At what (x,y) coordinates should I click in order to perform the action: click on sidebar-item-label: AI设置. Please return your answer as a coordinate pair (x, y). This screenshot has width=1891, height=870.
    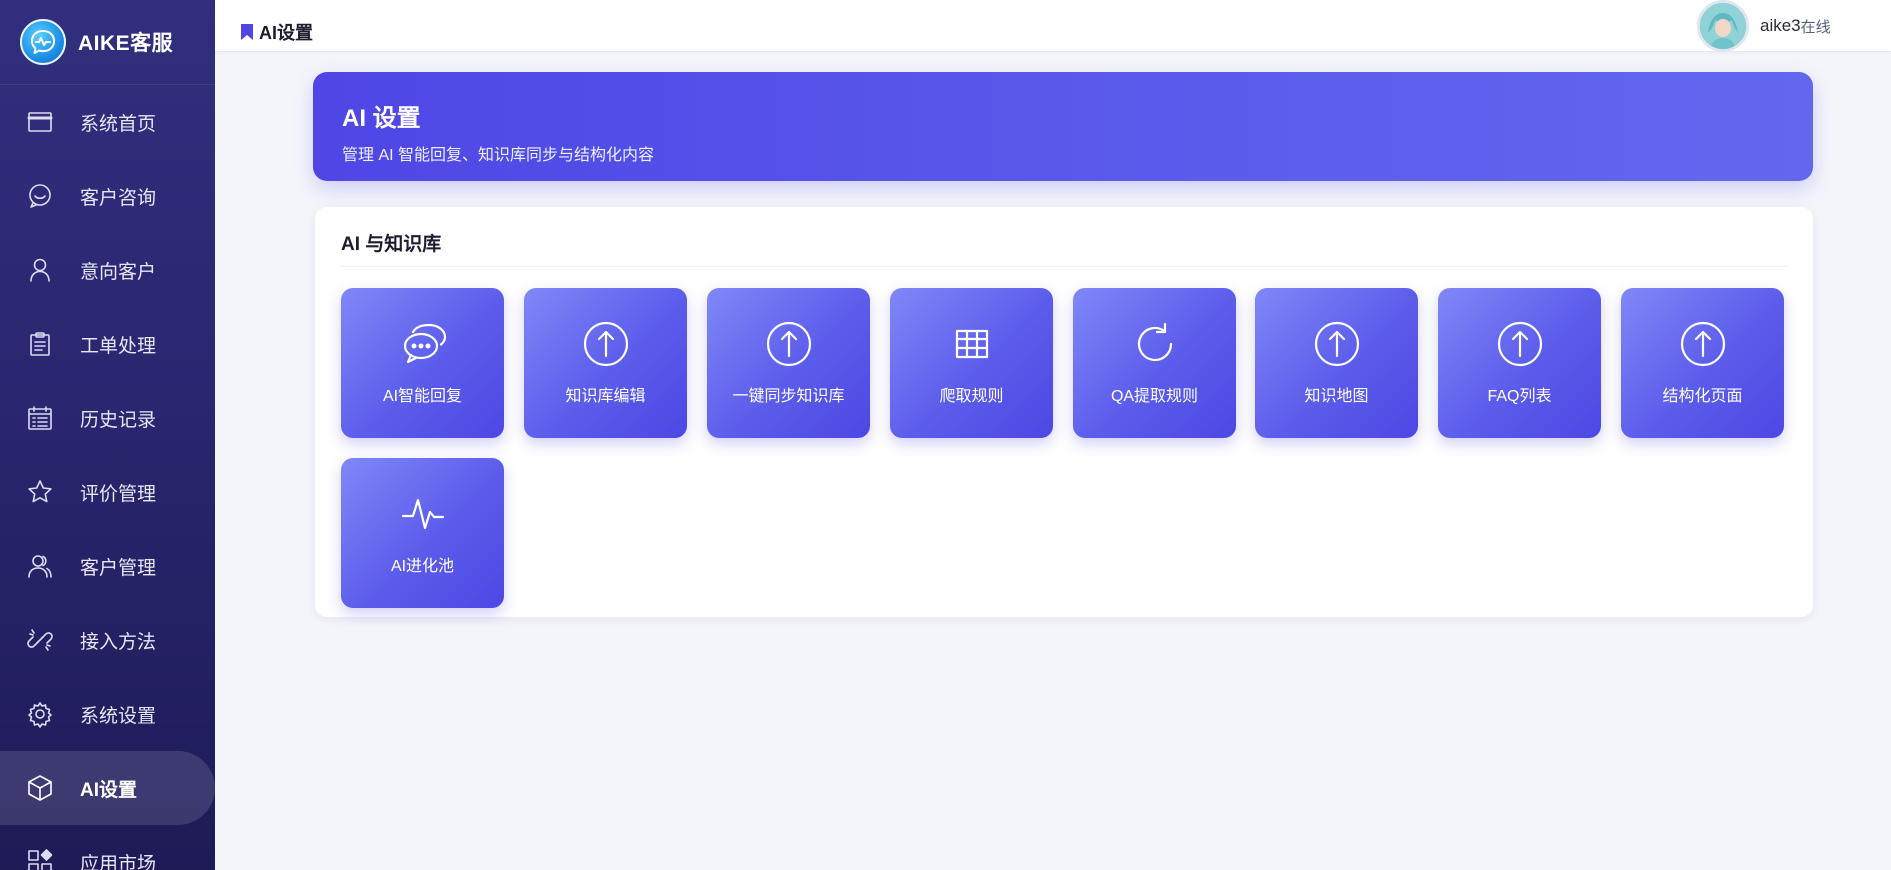
    Looking at the image, I should click on (109, 790).